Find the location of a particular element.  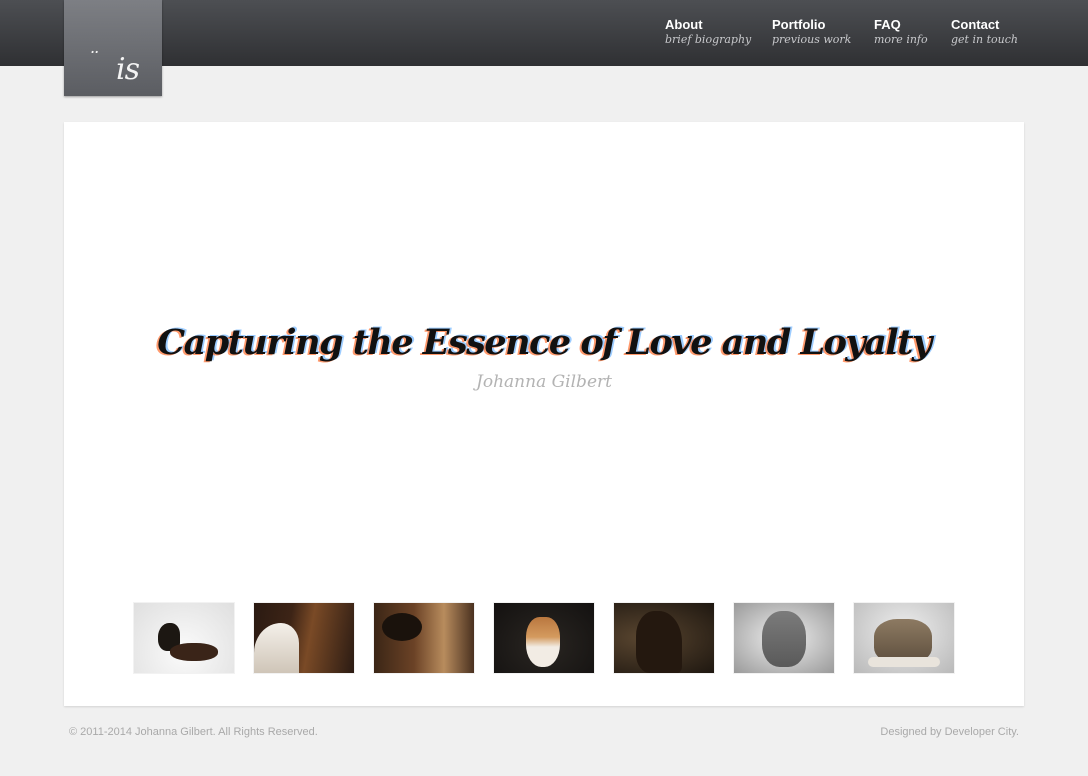

thumbnail-dark-horse is located at coordinates (664, 638).